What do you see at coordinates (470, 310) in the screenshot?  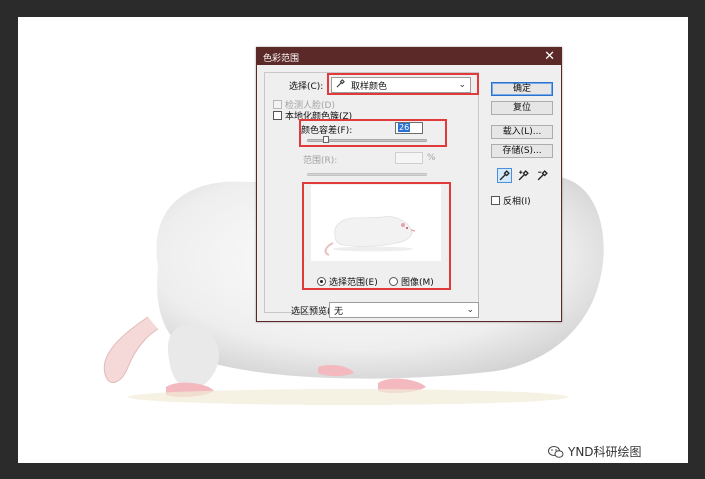 I see `chevron-down-icon: ⌄` at bounding box center [470, 310].